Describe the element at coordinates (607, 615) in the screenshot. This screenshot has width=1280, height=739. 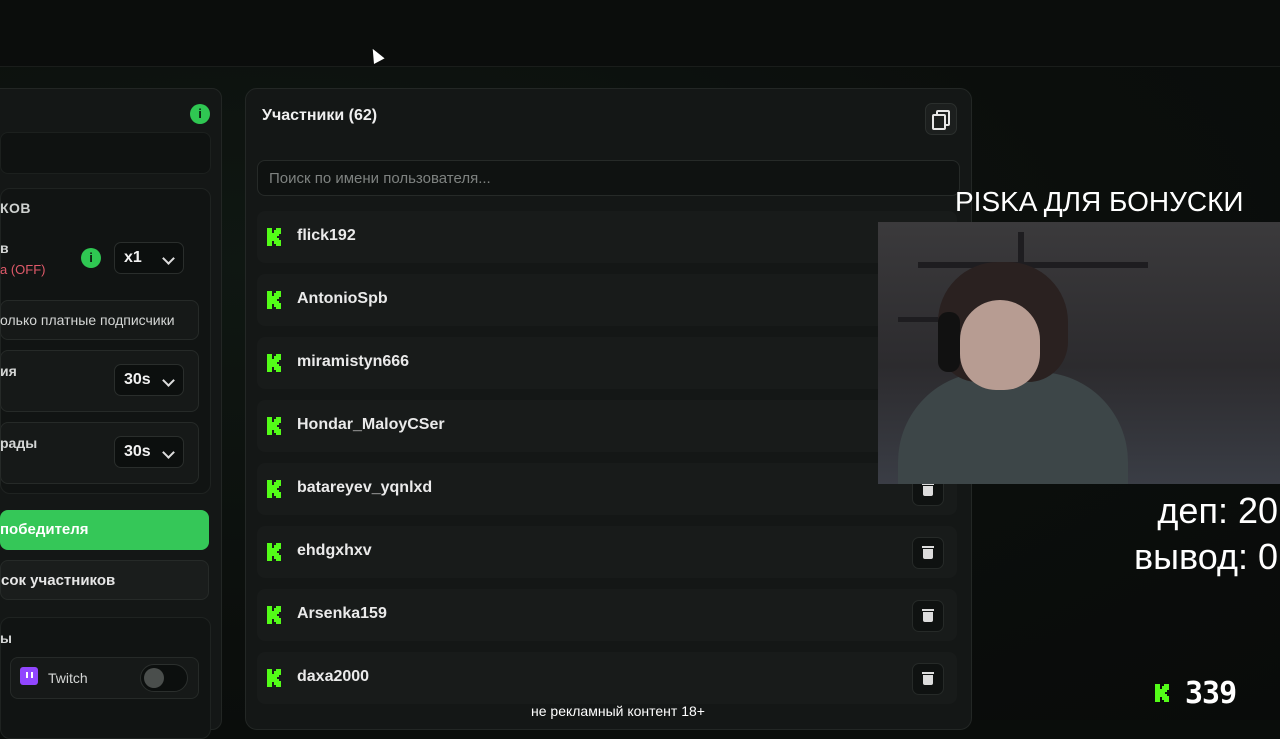
I see `participant-row: Arsenka159` at that location.